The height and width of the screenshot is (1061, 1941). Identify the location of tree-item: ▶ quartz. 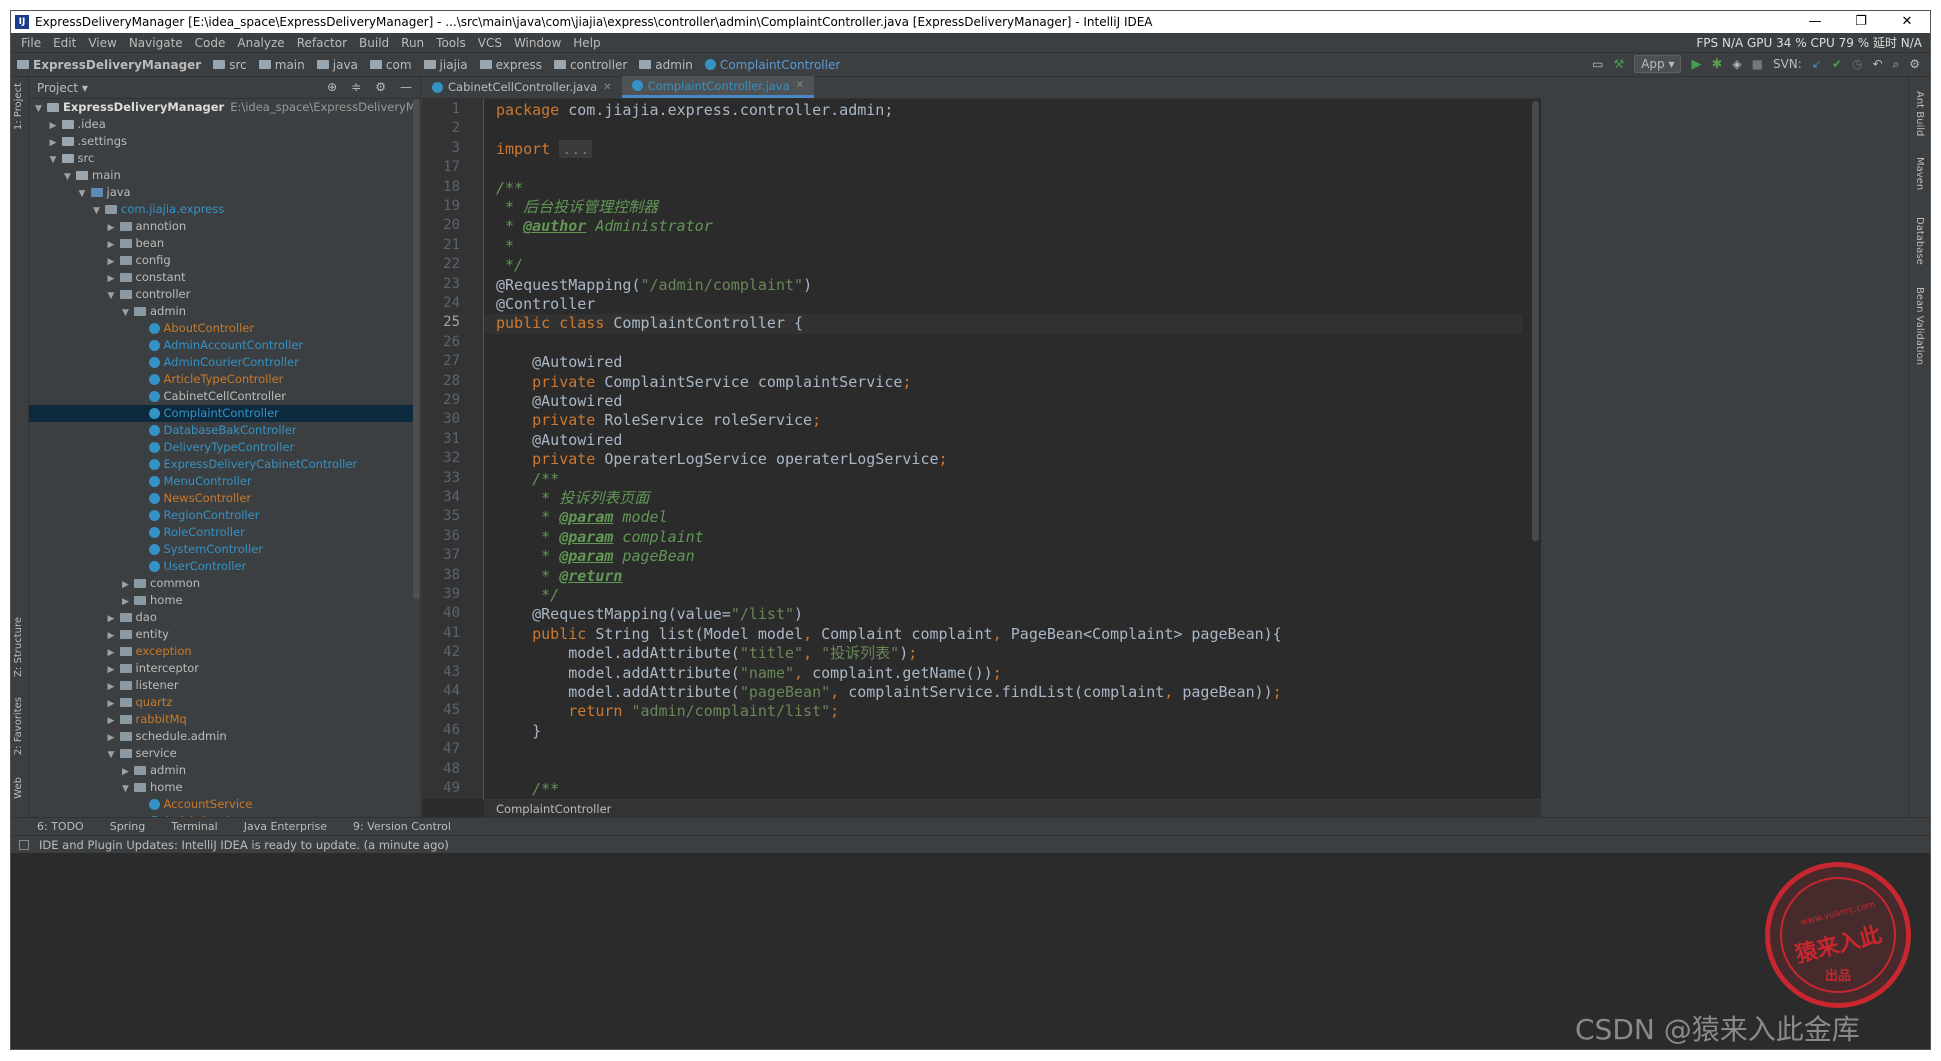
(221, 702).